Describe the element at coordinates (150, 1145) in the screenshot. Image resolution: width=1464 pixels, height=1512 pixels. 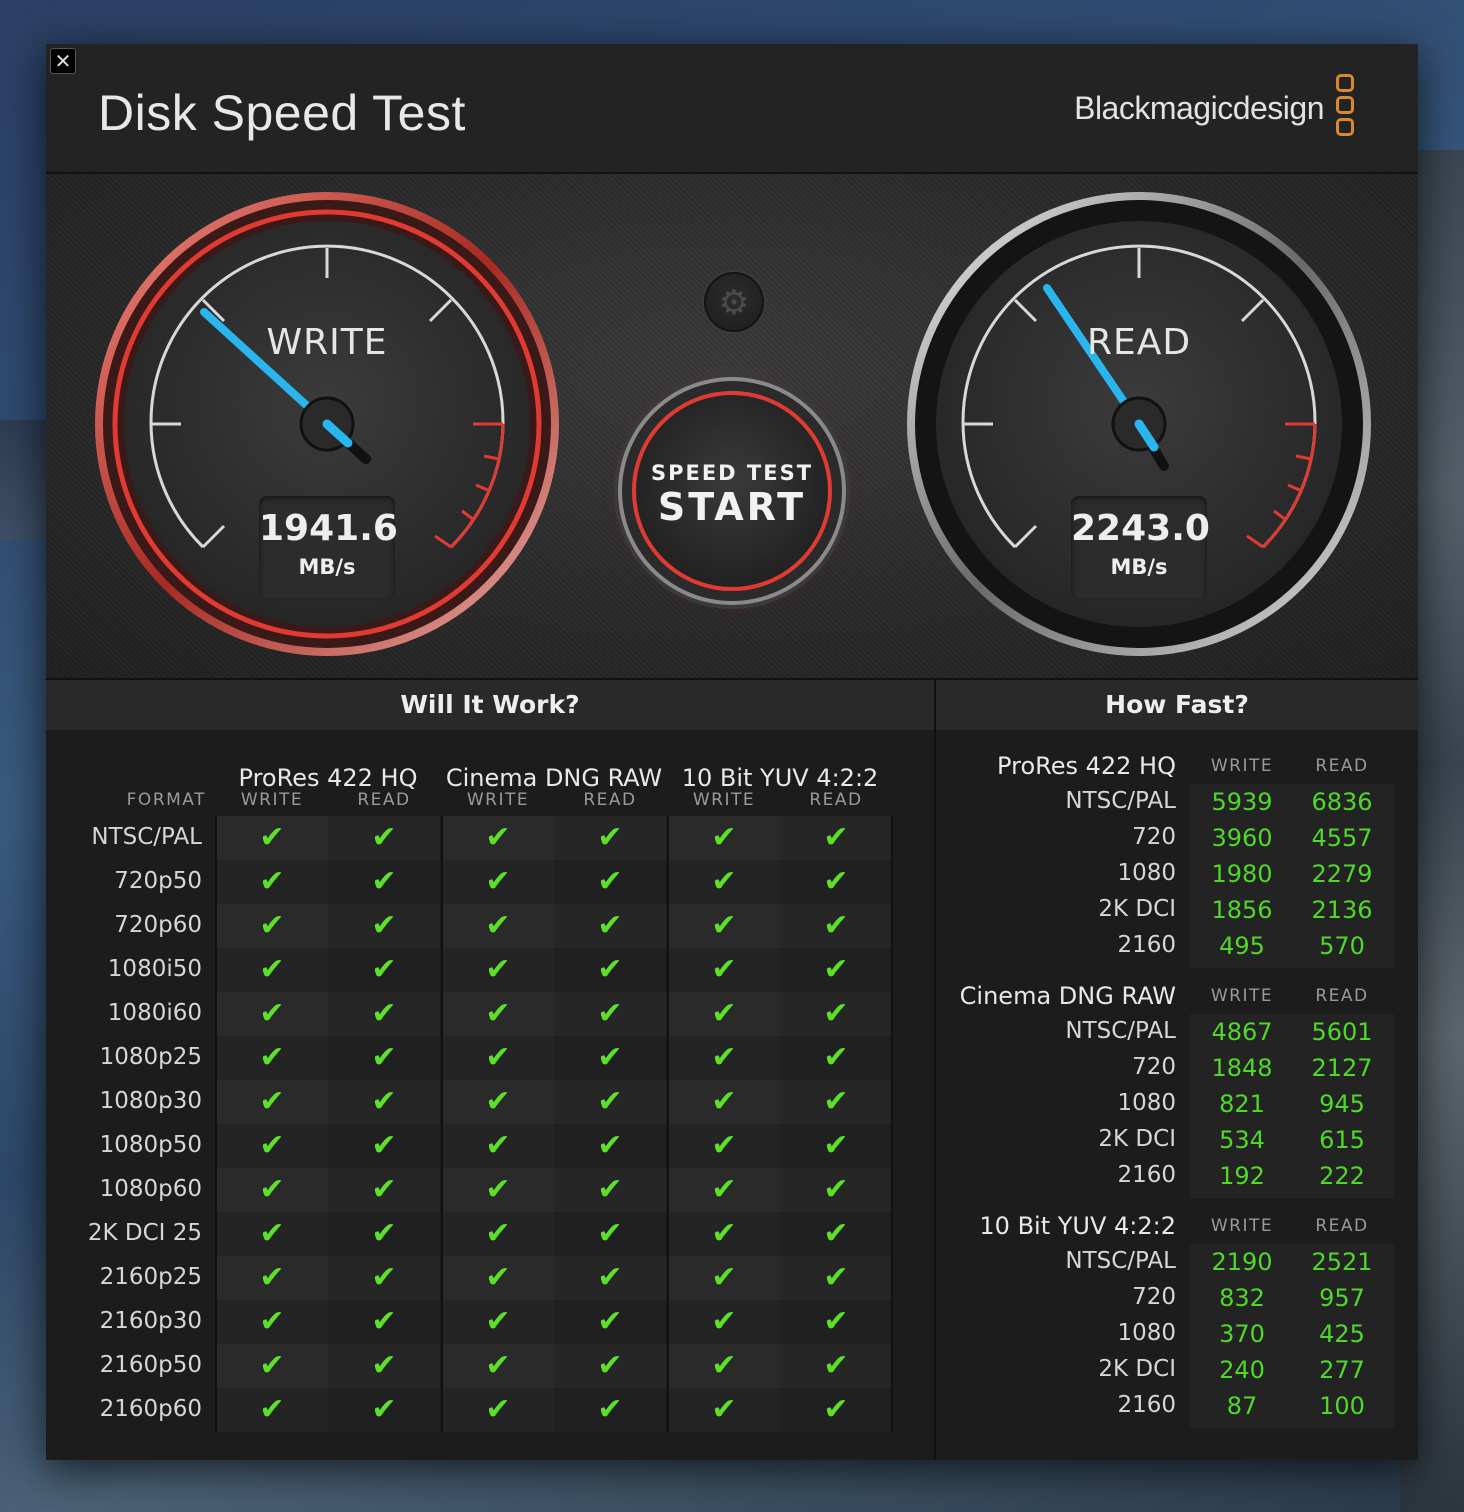
I see `format-label: 1080p50` at that location.